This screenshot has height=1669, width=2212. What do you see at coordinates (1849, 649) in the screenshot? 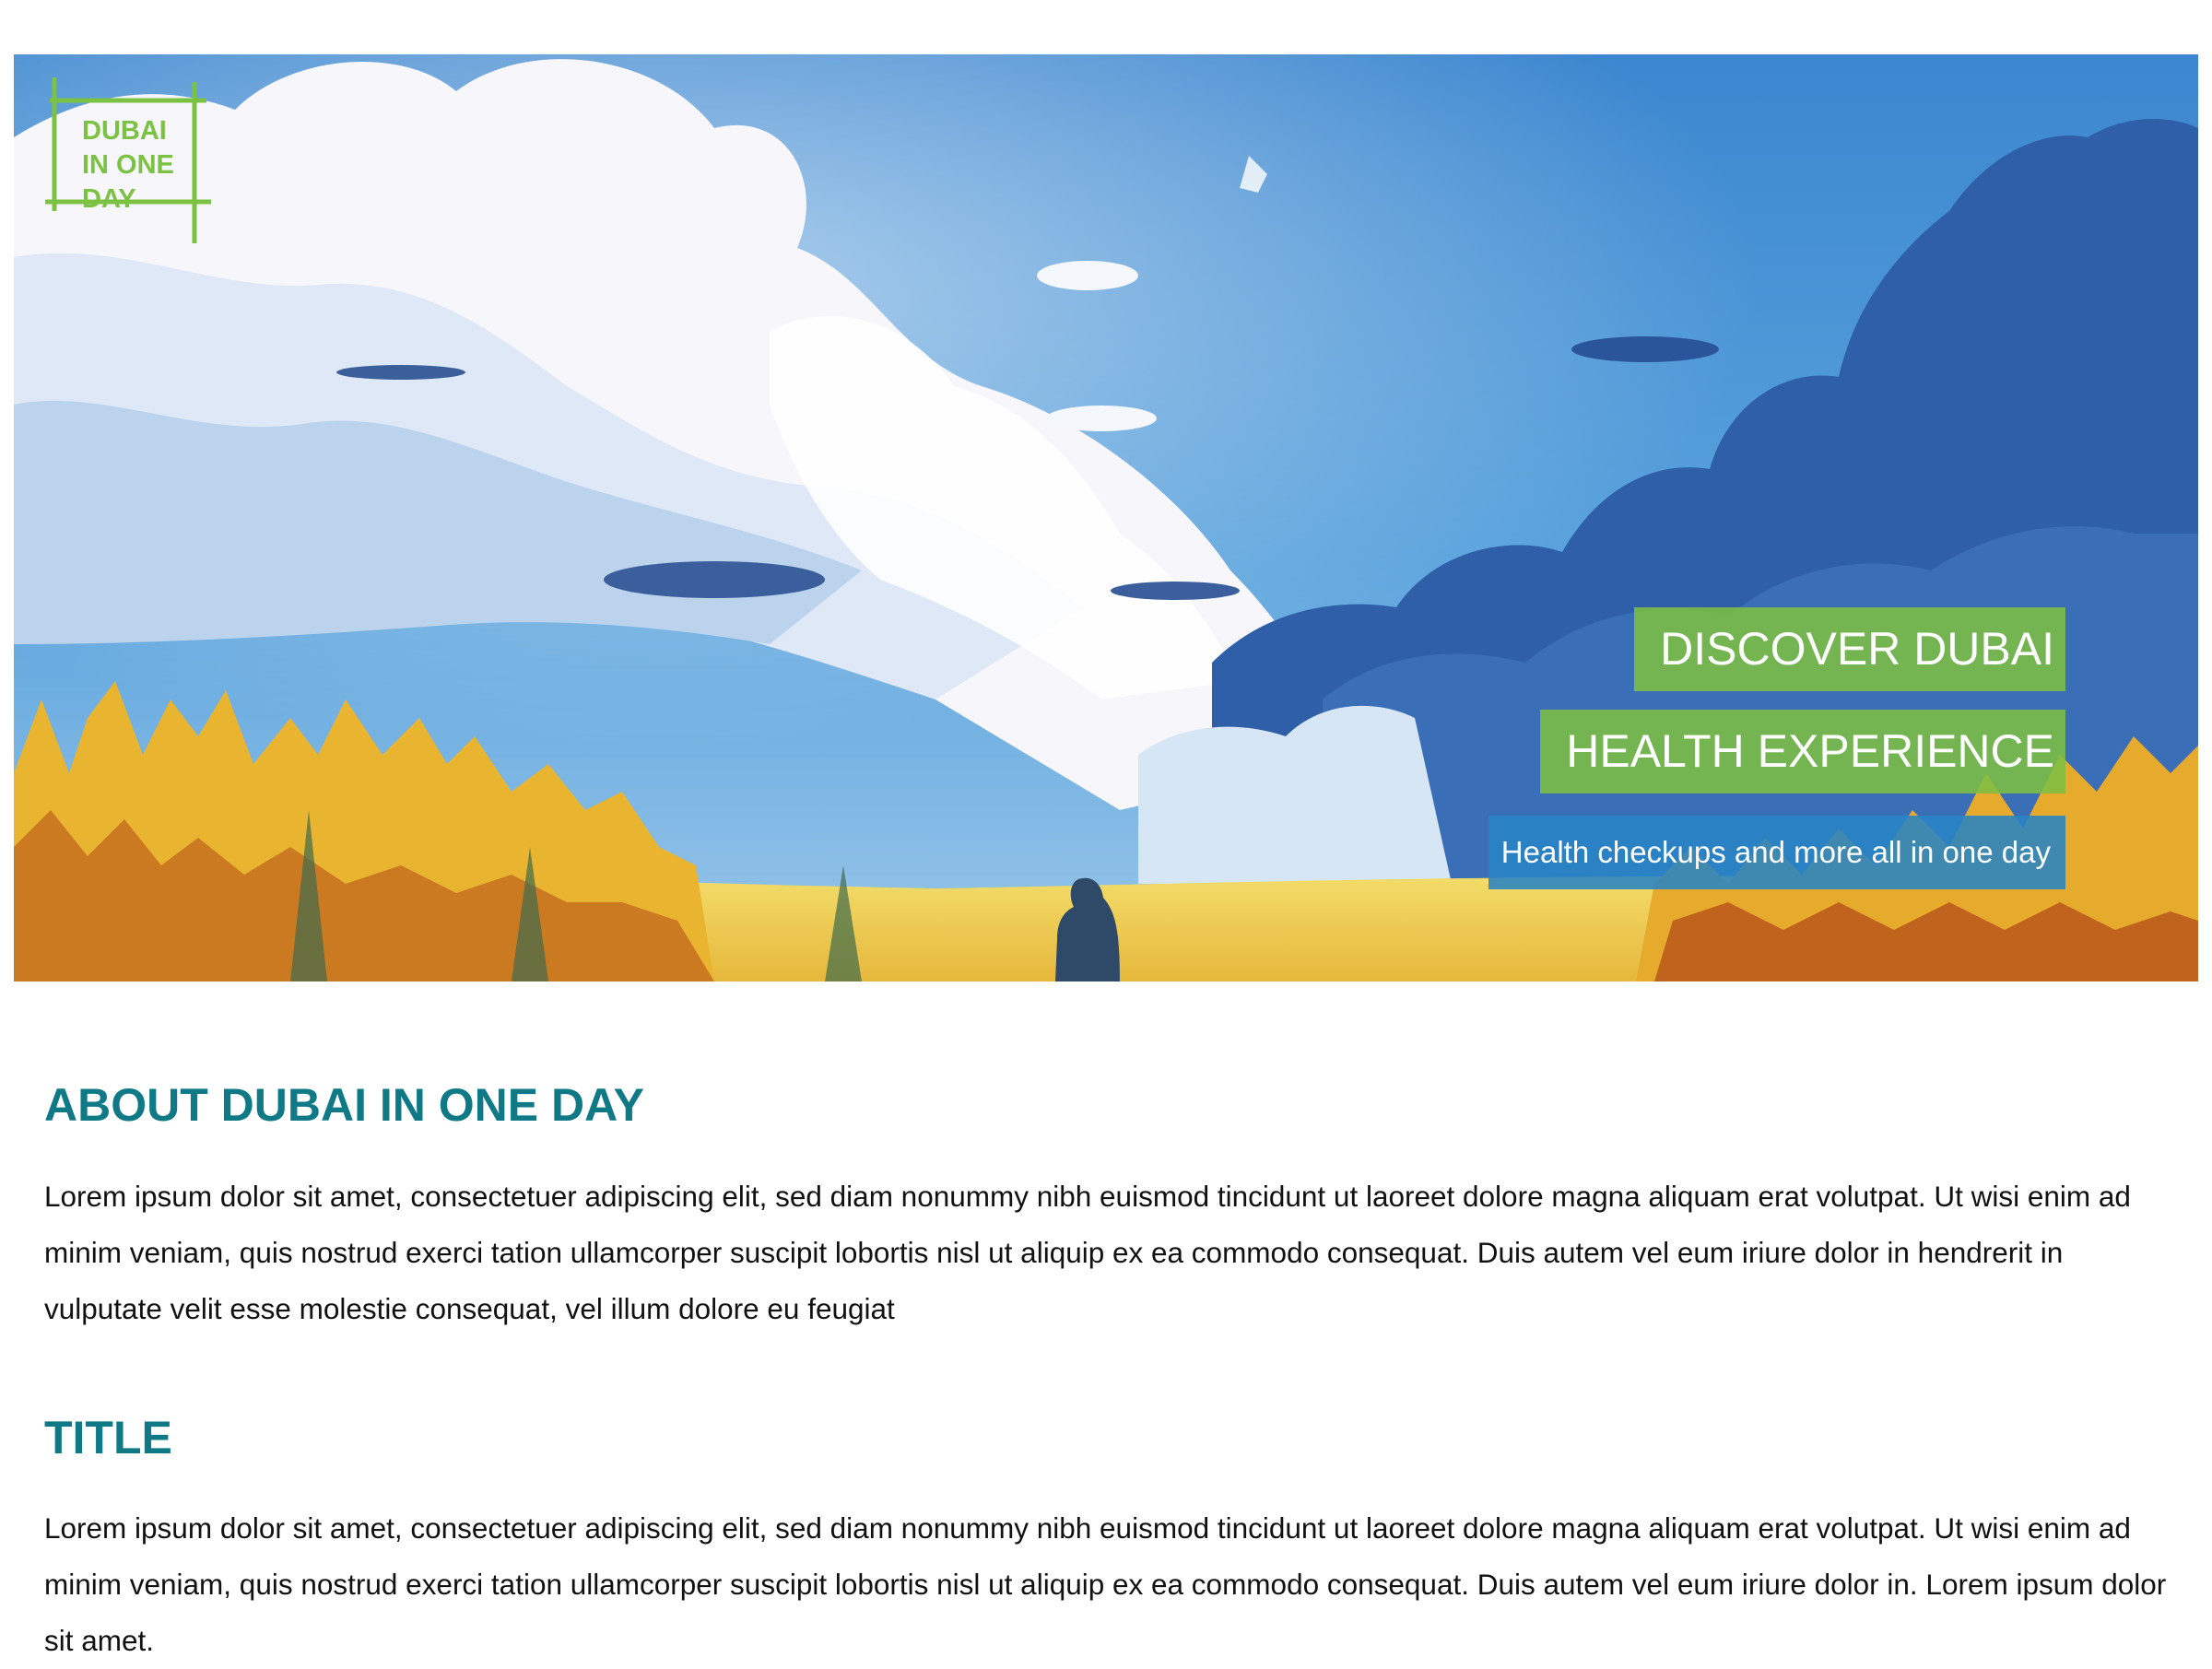
I see `banner-discover-dubai: DISCOVER DUBAI` at bounding box center [1849, 649].